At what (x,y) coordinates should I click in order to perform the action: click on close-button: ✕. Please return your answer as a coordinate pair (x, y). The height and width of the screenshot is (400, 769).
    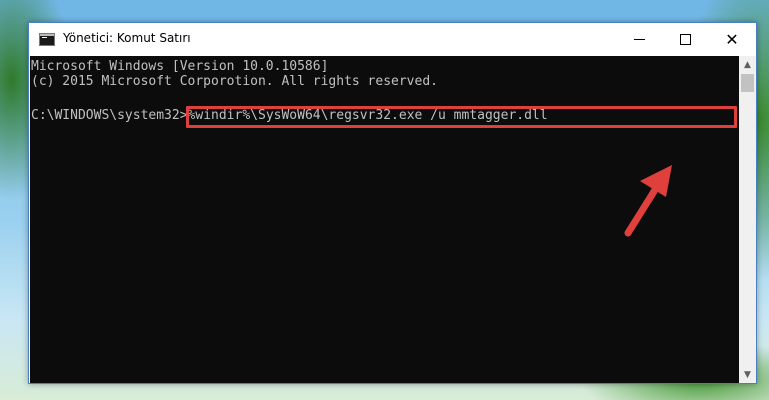
    Looking at the image, I should click on (732, 39).